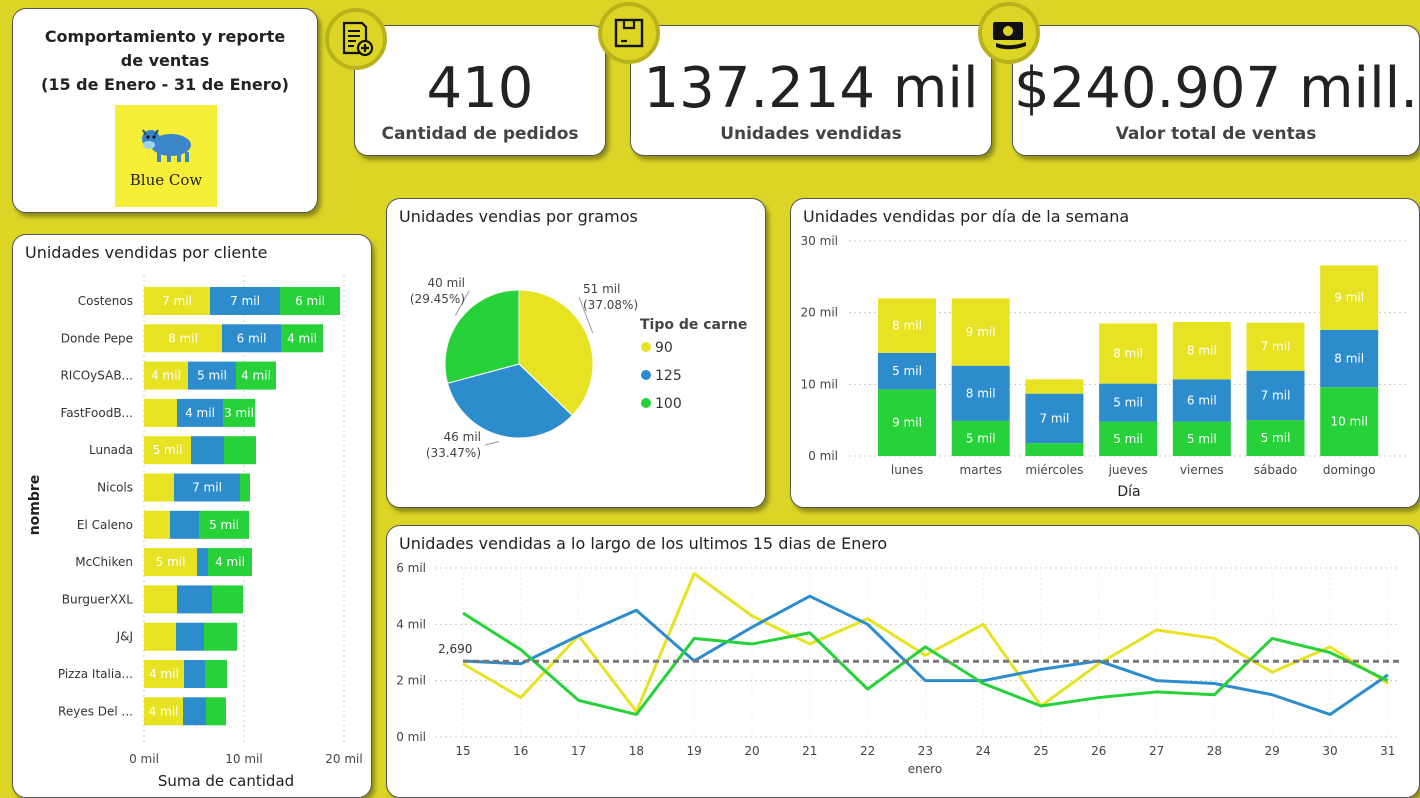 This screenshot has height=798, width=1420. What do you see at coordinates (1009, 33) in the screenshot?
I see `money-icon` at bounding box center [1009, 33].